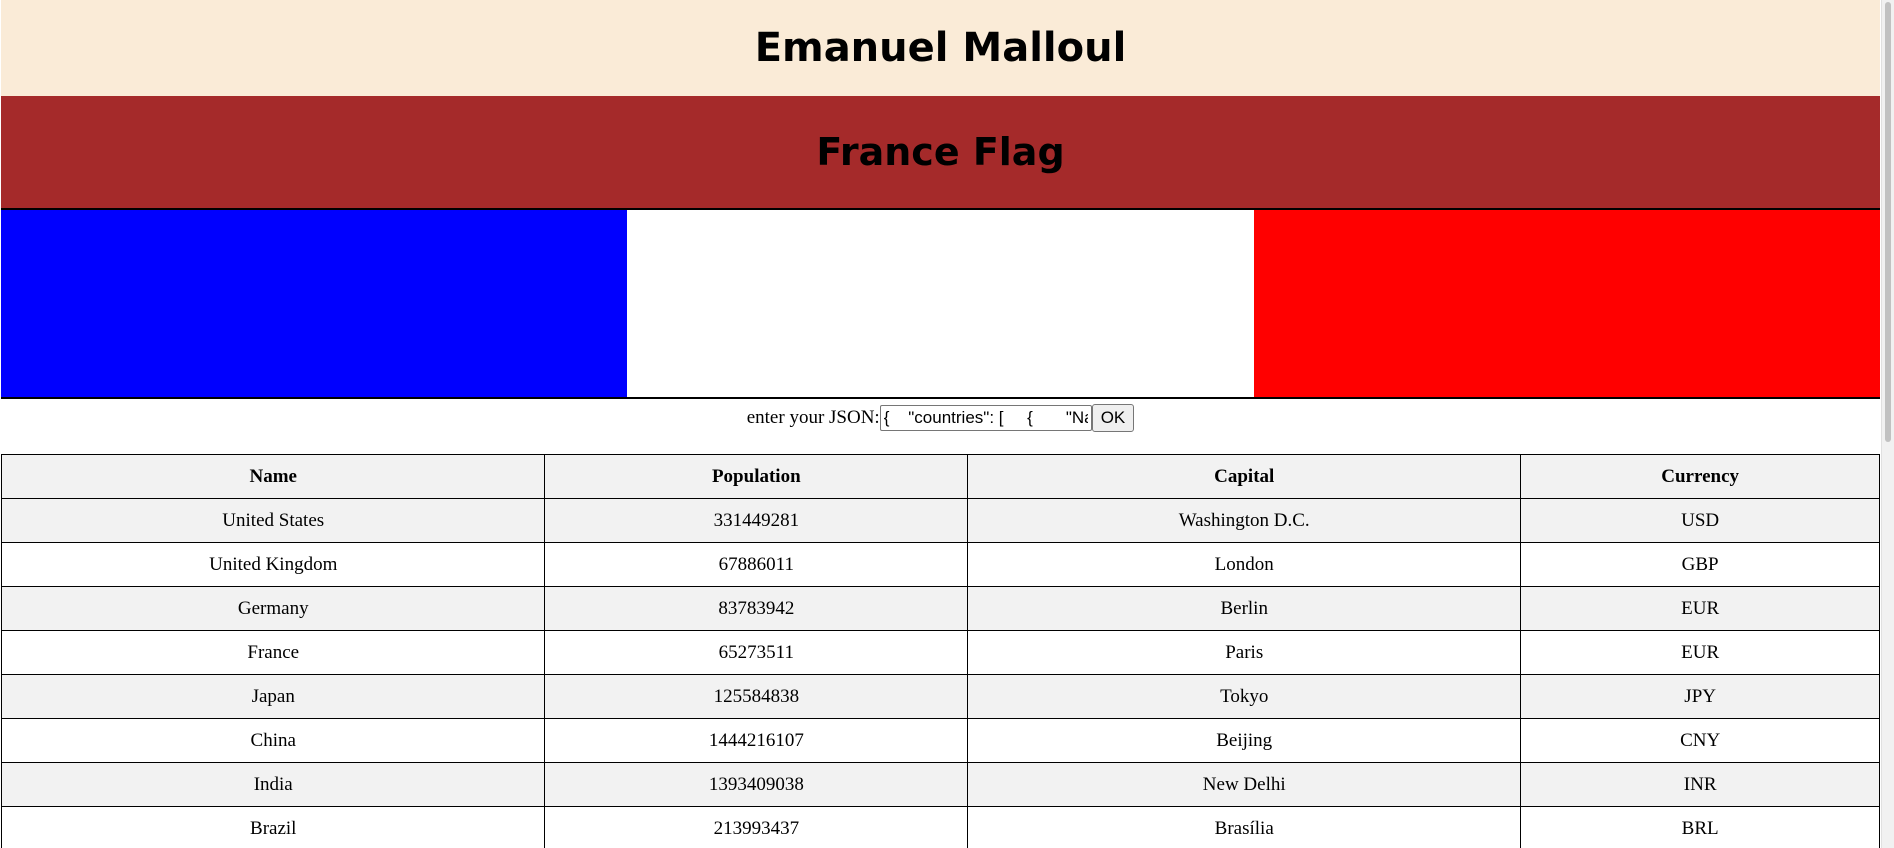 This screenshot has width=1894, height=848. I want to click on vertical-scrollbar, so click(1887, 424).